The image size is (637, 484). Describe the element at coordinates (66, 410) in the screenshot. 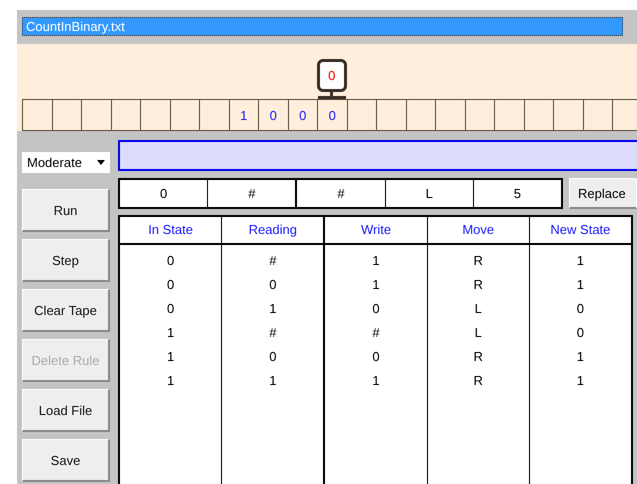

I see `action-button: Load File` at that location.